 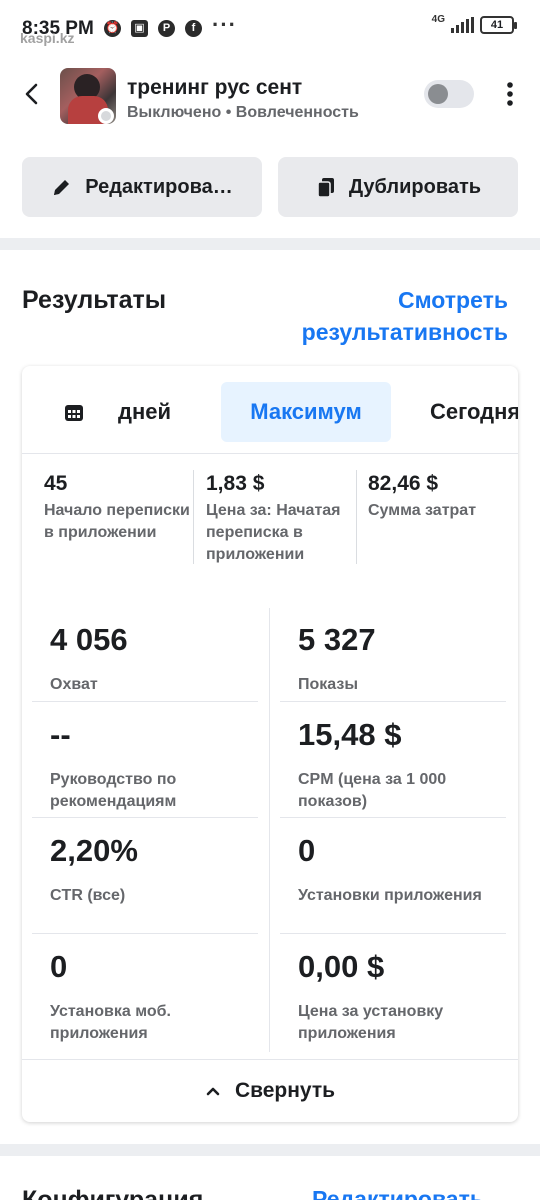 I want to click on metric-label: Цена за: Начатая переписка в приложении, so click(x=273, y=532).